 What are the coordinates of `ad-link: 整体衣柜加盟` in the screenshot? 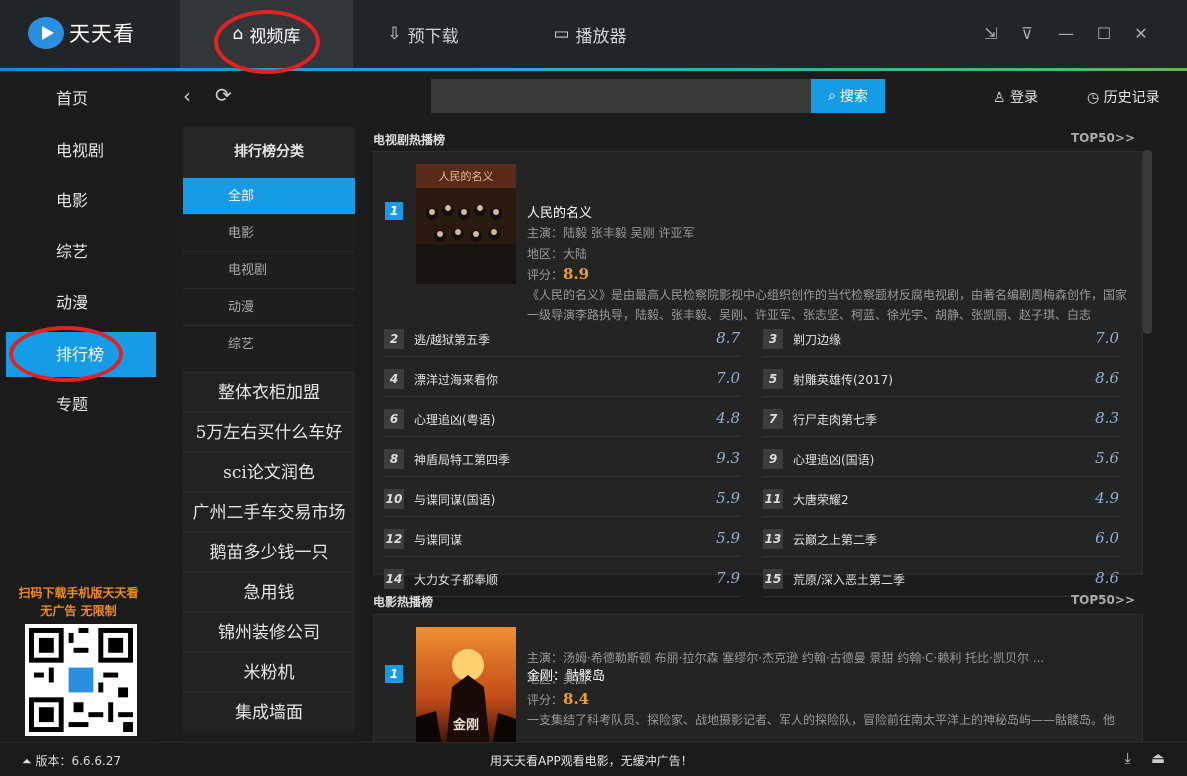 It's located at (269, 392).